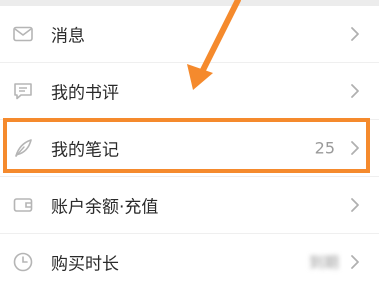  I want to click on menu-item-label: 消息, so click(68, 36).